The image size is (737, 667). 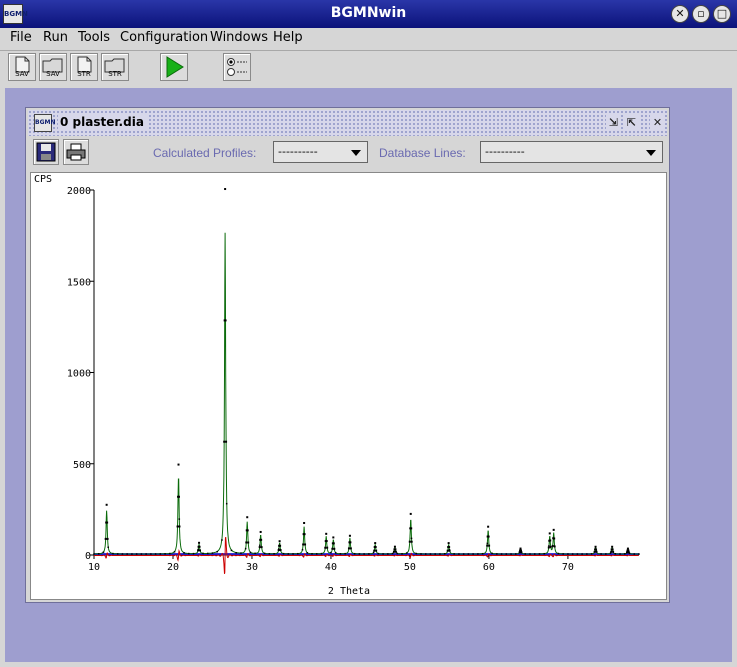 What do you see at coordinates (320, 152) in the screenshot?
I see `calculated-profiles-select: ----------` at bounding box center [320, 152].